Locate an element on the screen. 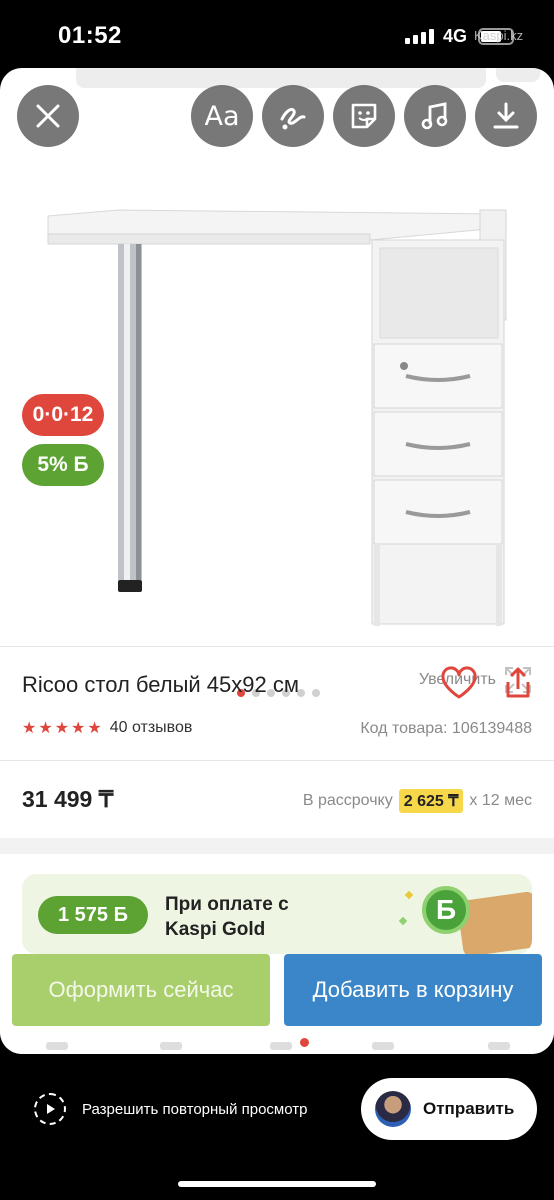  favorite-button is located at coordinates (459, 685).